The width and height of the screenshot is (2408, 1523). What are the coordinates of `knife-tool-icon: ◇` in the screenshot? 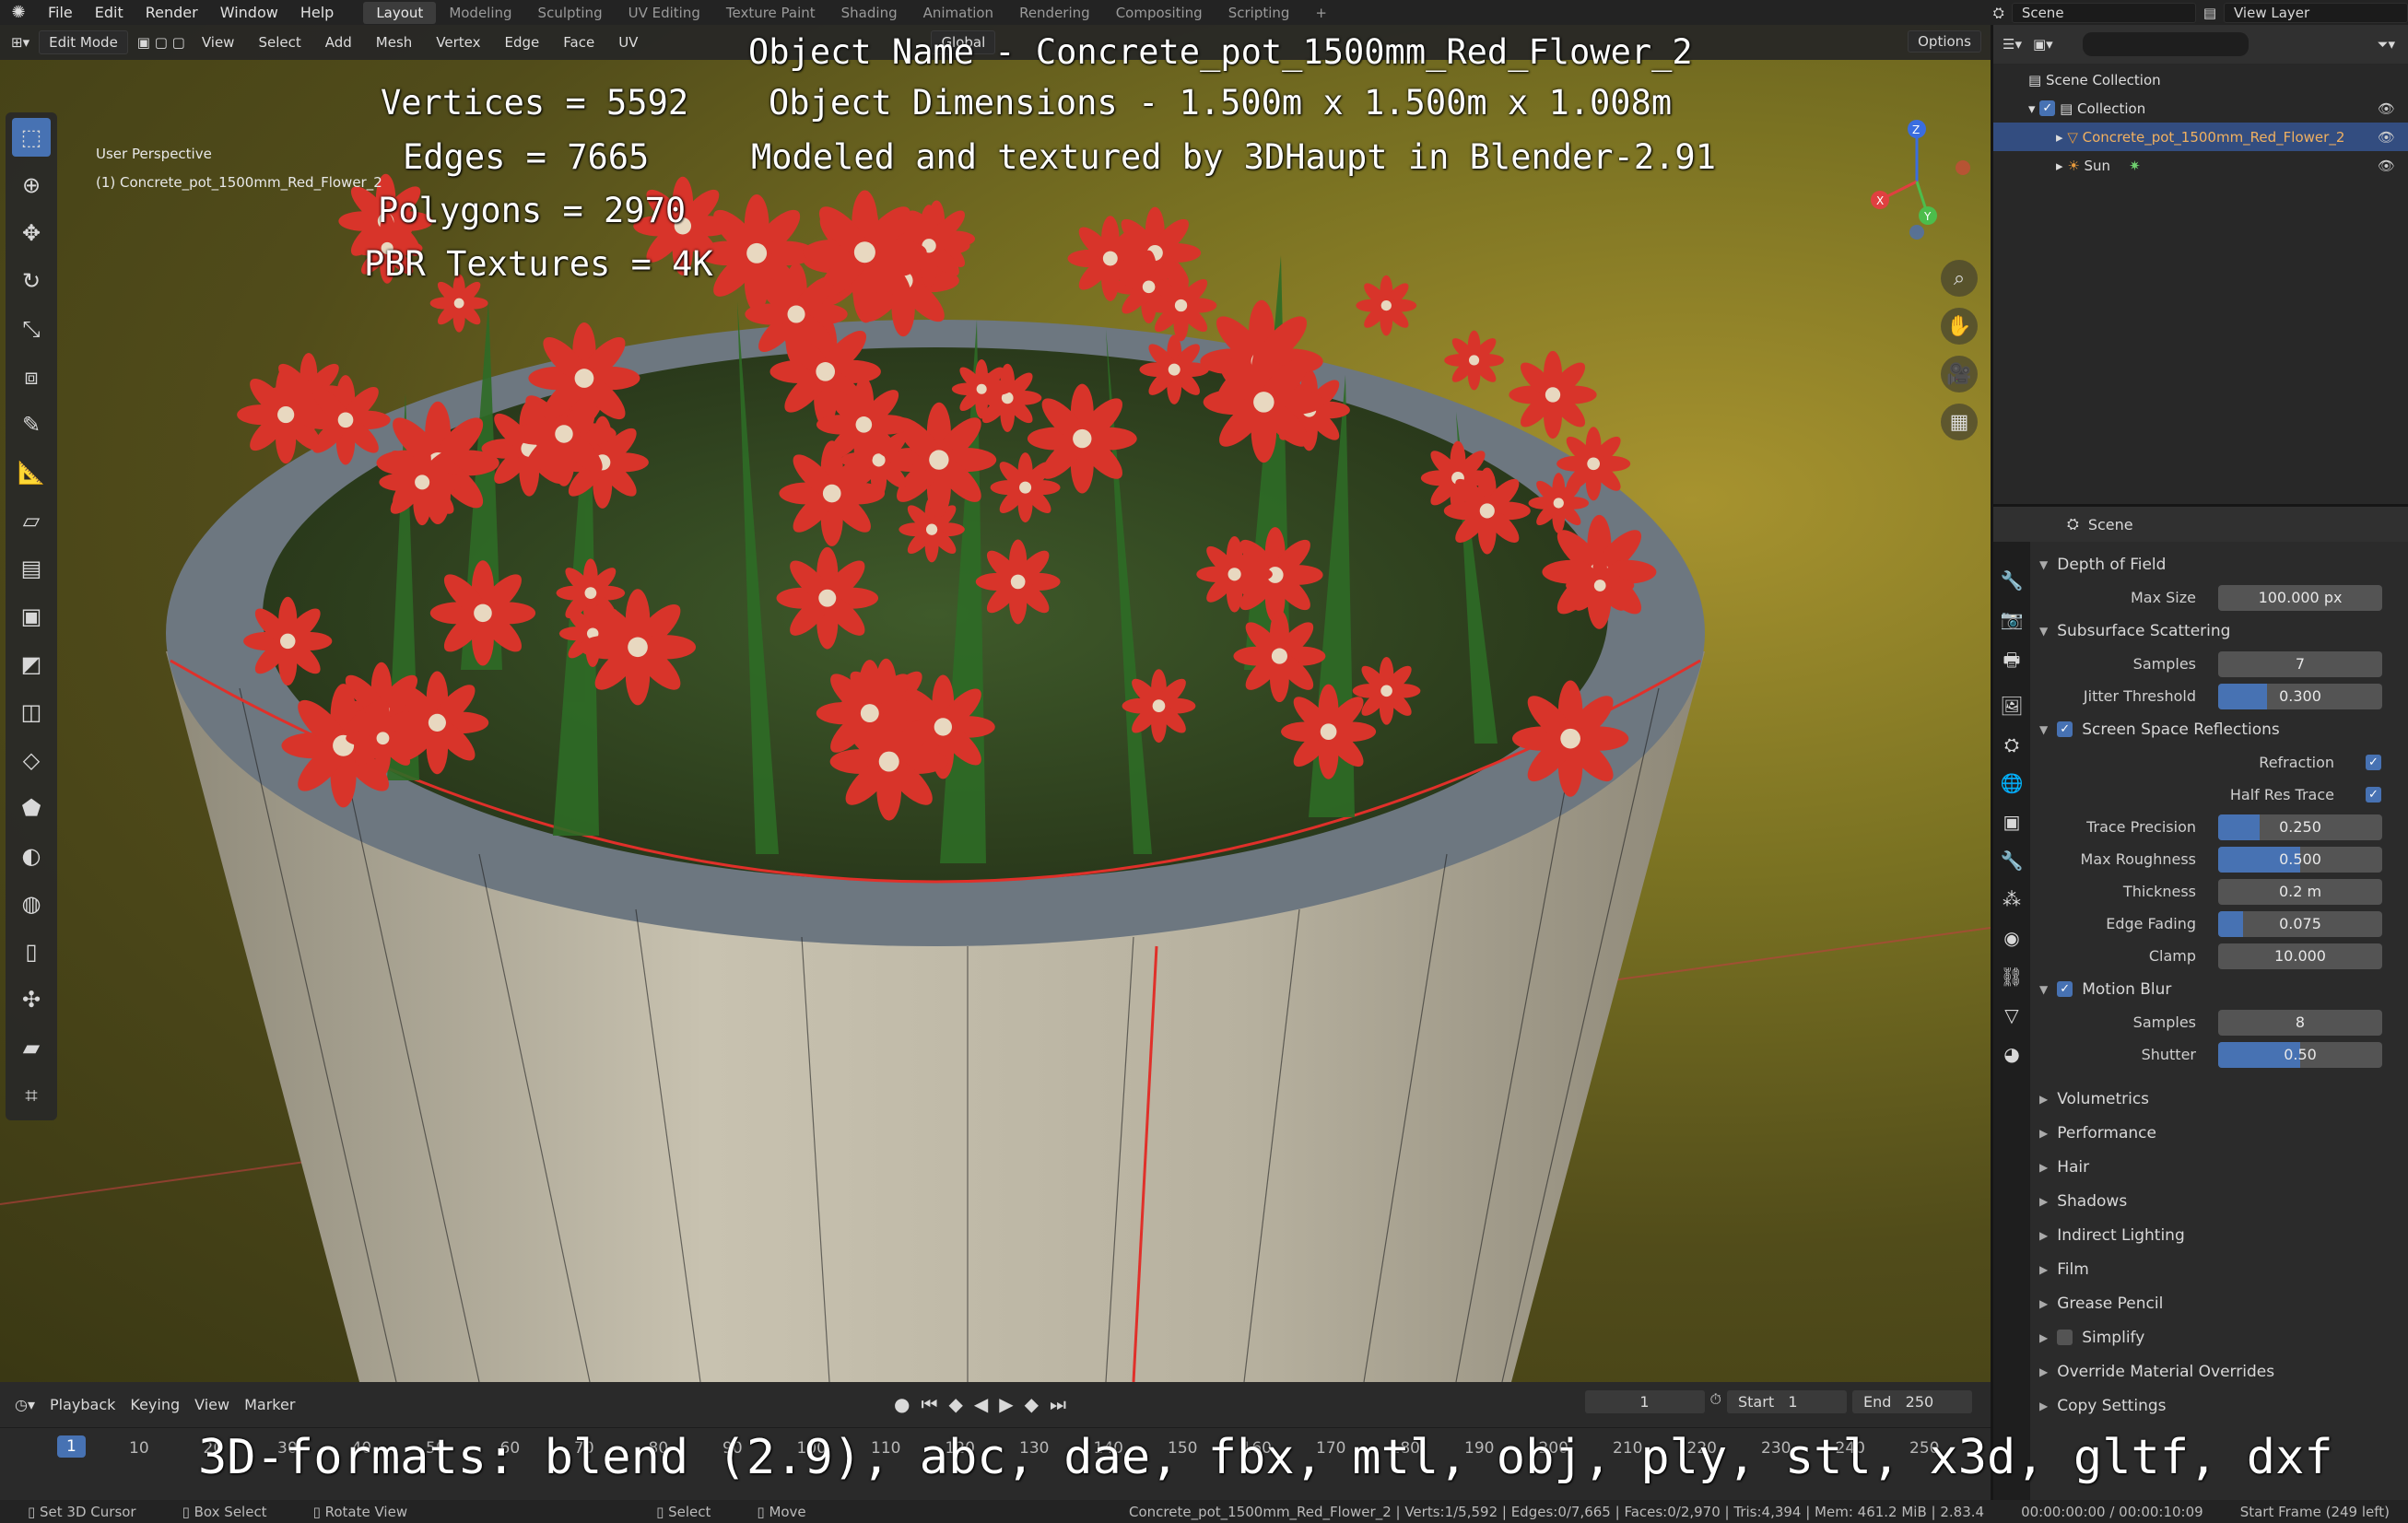 It's located at (31, 760).